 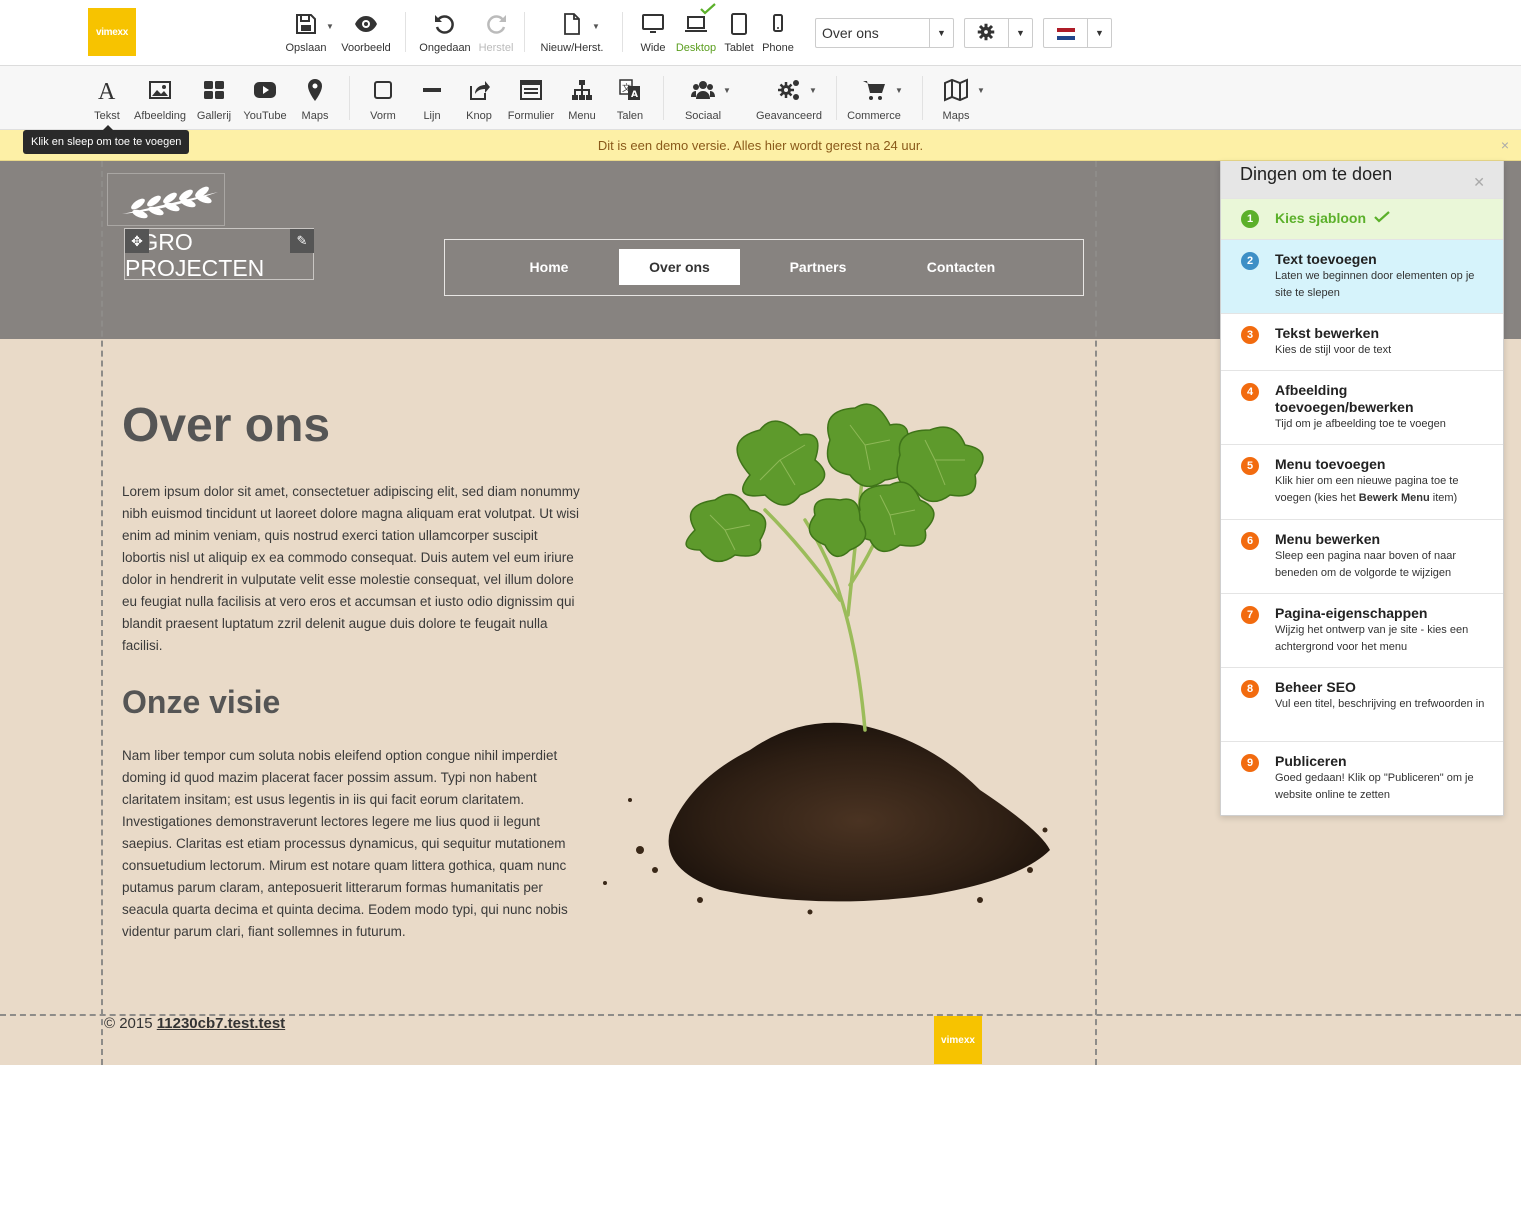 What do you see at coordinates (778, 33) in the screenshot?
I see `view-phone-button: Phone` at bounding box center [778, 33].